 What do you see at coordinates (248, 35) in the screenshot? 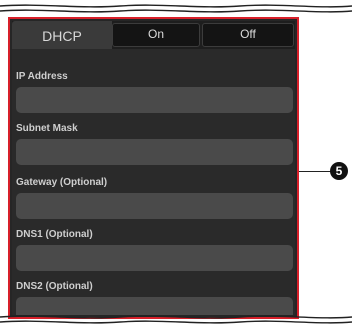
I see `dhcp-off-button: Off` at bounding box center [248, 35].